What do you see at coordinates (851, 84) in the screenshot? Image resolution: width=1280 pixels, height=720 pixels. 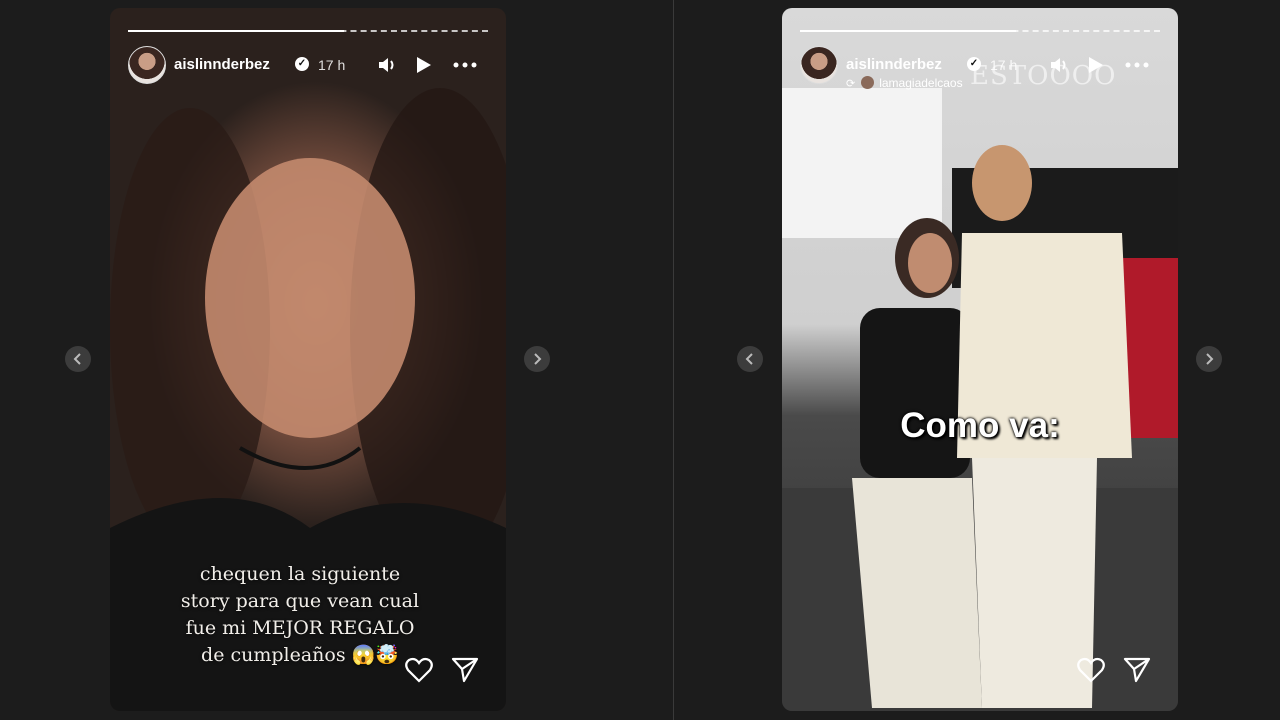 I see `repost-icon: ⟳` at bounding box center [851, 84].